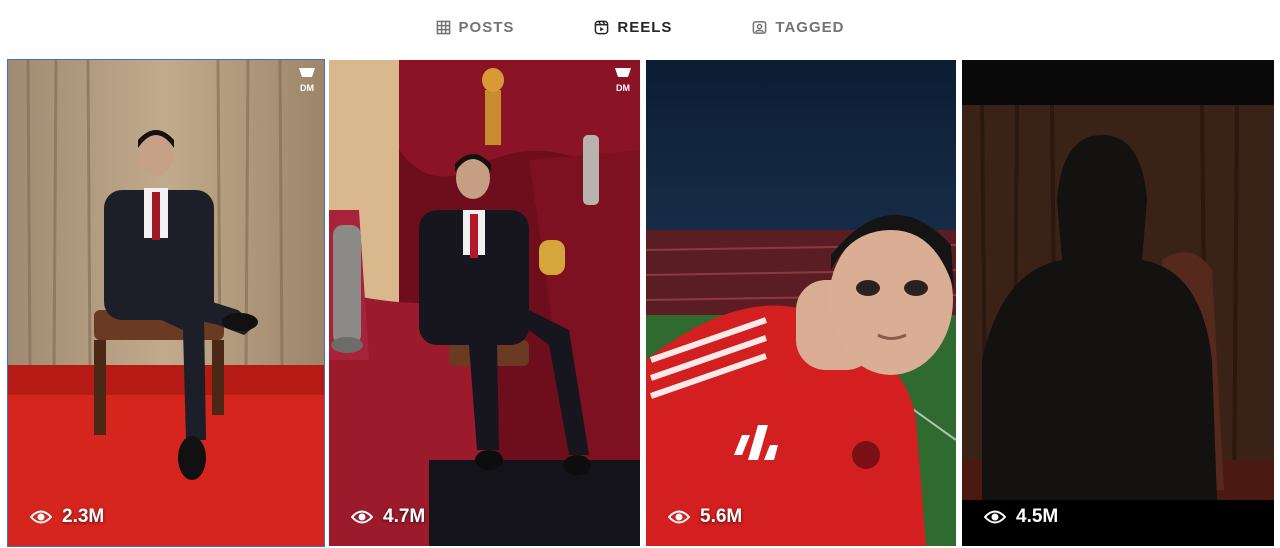 The height and width of the screenshot is (548, 1280). Describe the element at coordinates (1037, 516) in the screenshot. I see `view-count-value: 4.5M` at that location.